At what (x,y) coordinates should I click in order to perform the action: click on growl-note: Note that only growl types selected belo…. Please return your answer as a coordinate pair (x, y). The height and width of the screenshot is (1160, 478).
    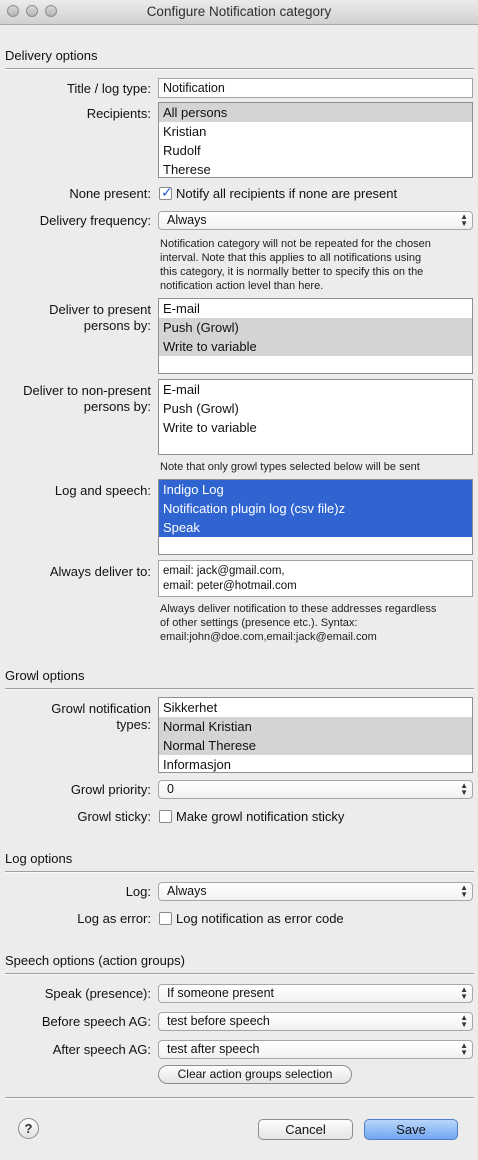
    Looking at the image, I should click on (290, 467).